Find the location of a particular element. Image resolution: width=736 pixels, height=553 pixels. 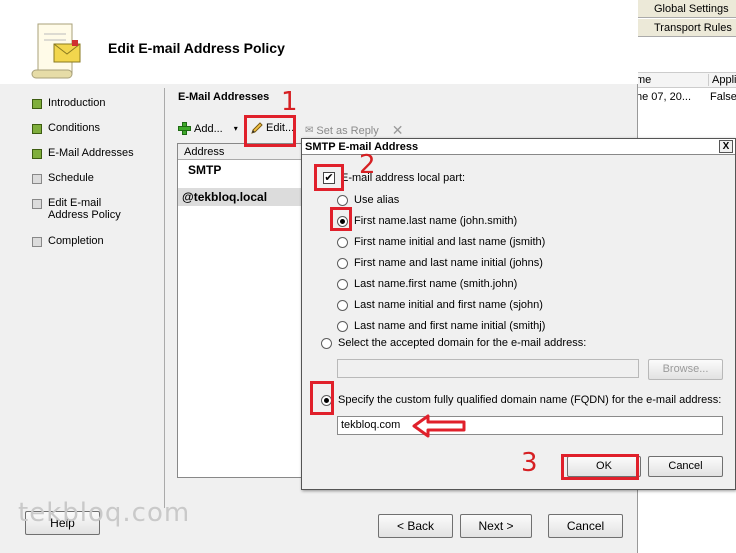

nav-completion: Completion is located at coordinates (68, 241).